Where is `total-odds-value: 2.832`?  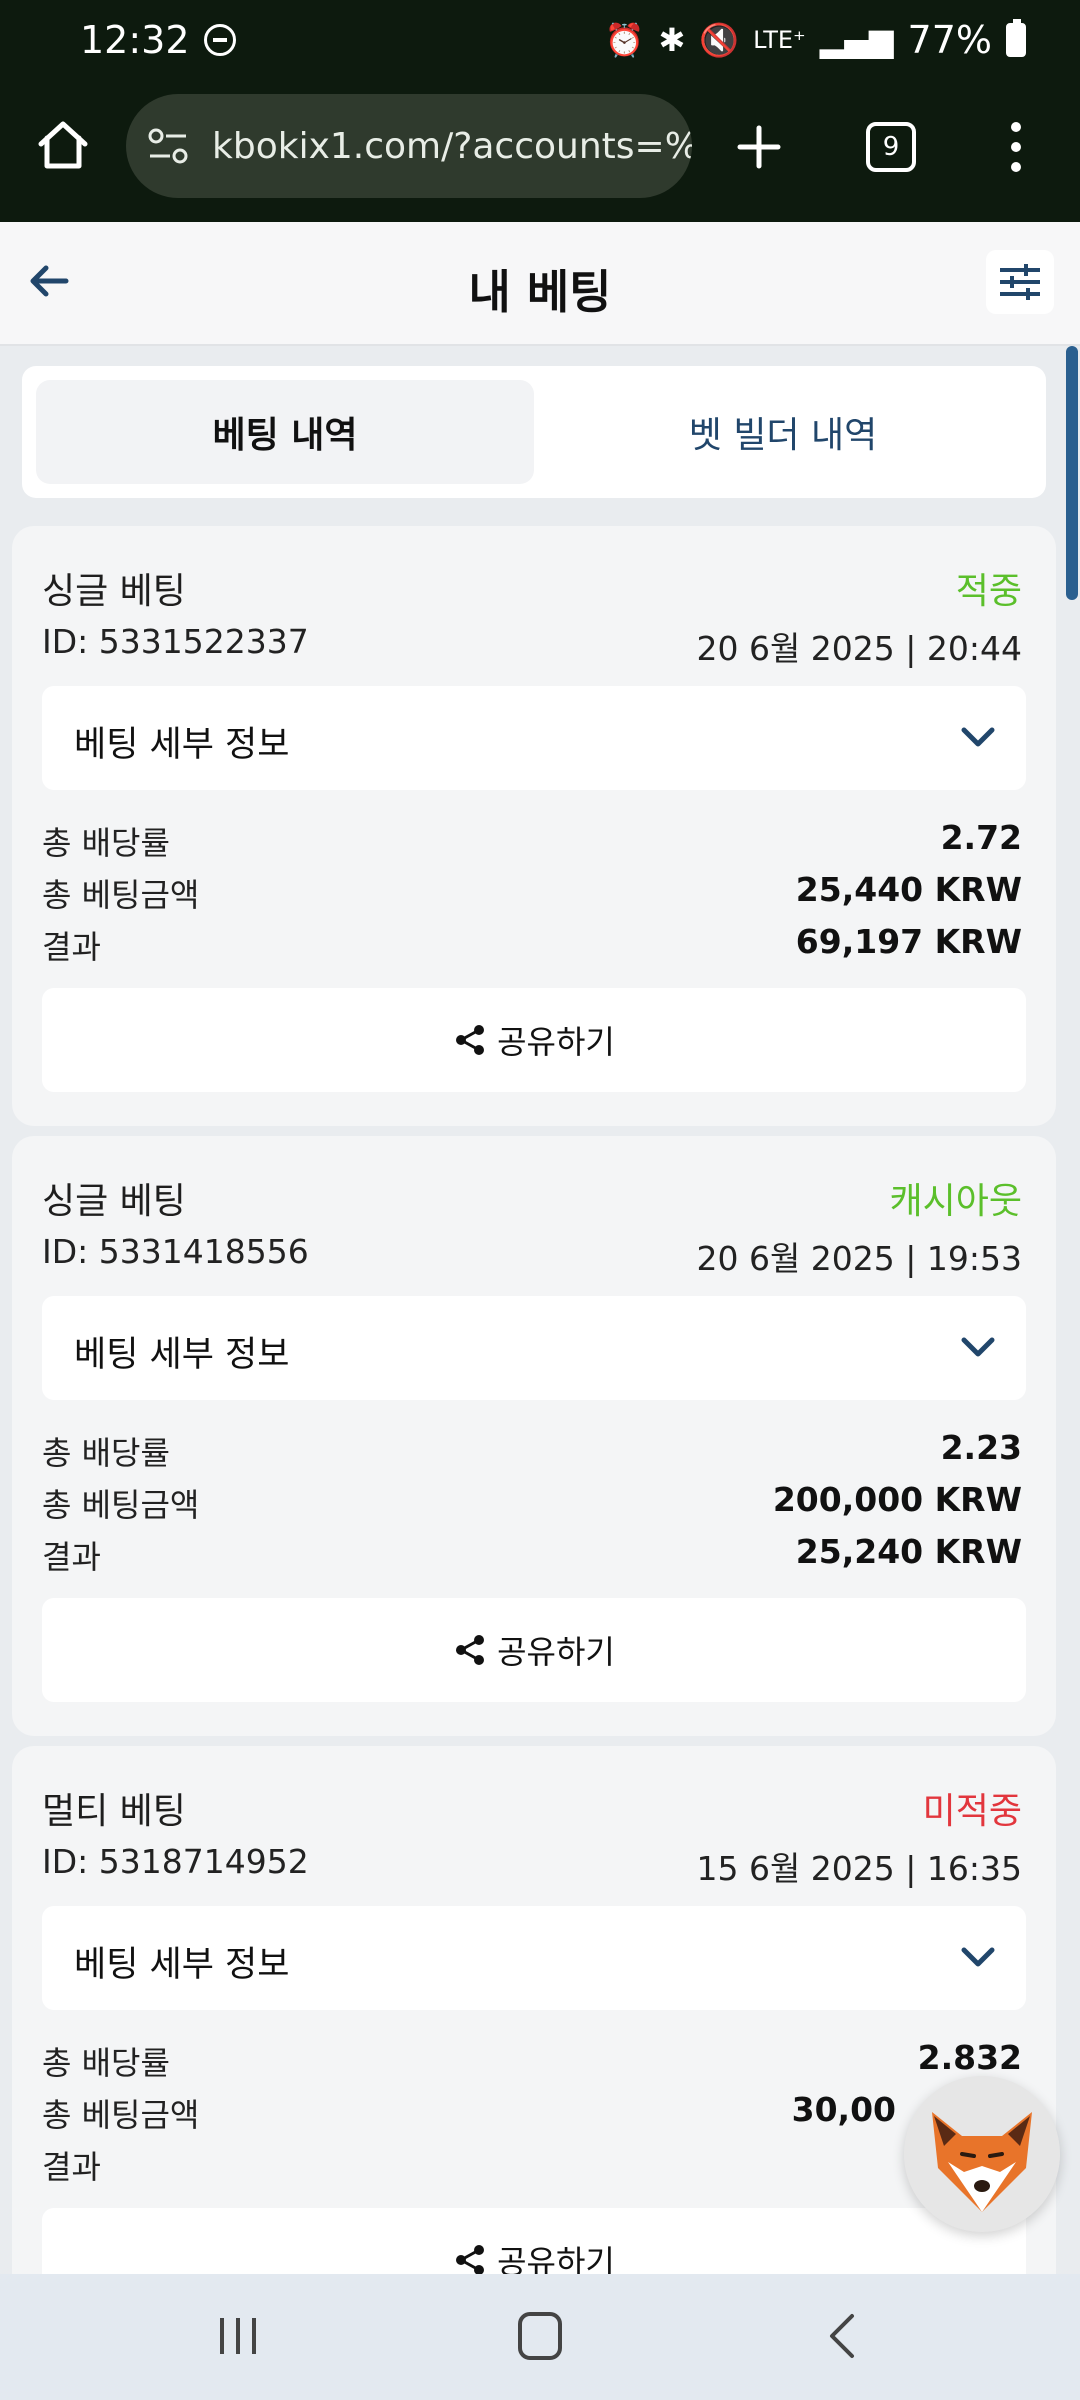 total-odds-value: 2.832 is located at coordinates (969, 2057).